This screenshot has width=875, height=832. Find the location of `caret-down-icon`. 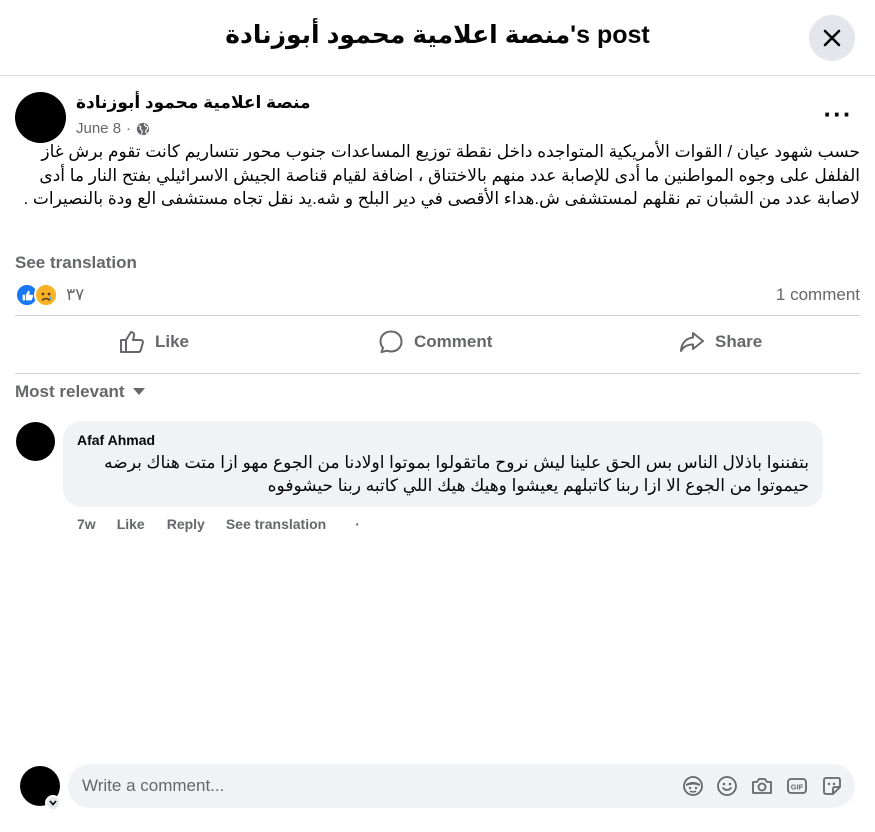

caret-down-icon is located at coordinates (138, 391).